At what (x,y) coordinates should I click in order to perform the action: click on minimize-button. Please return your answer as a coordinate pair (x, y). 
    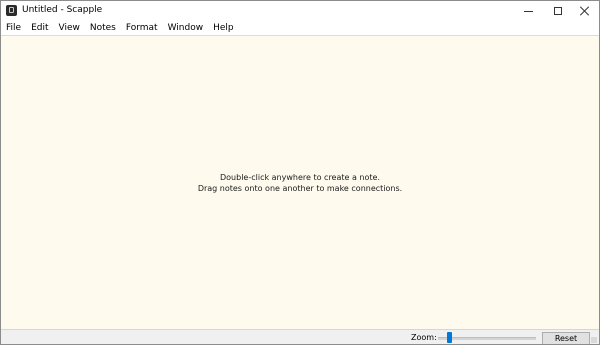
    Looking at the image, I should click on (528, 11).